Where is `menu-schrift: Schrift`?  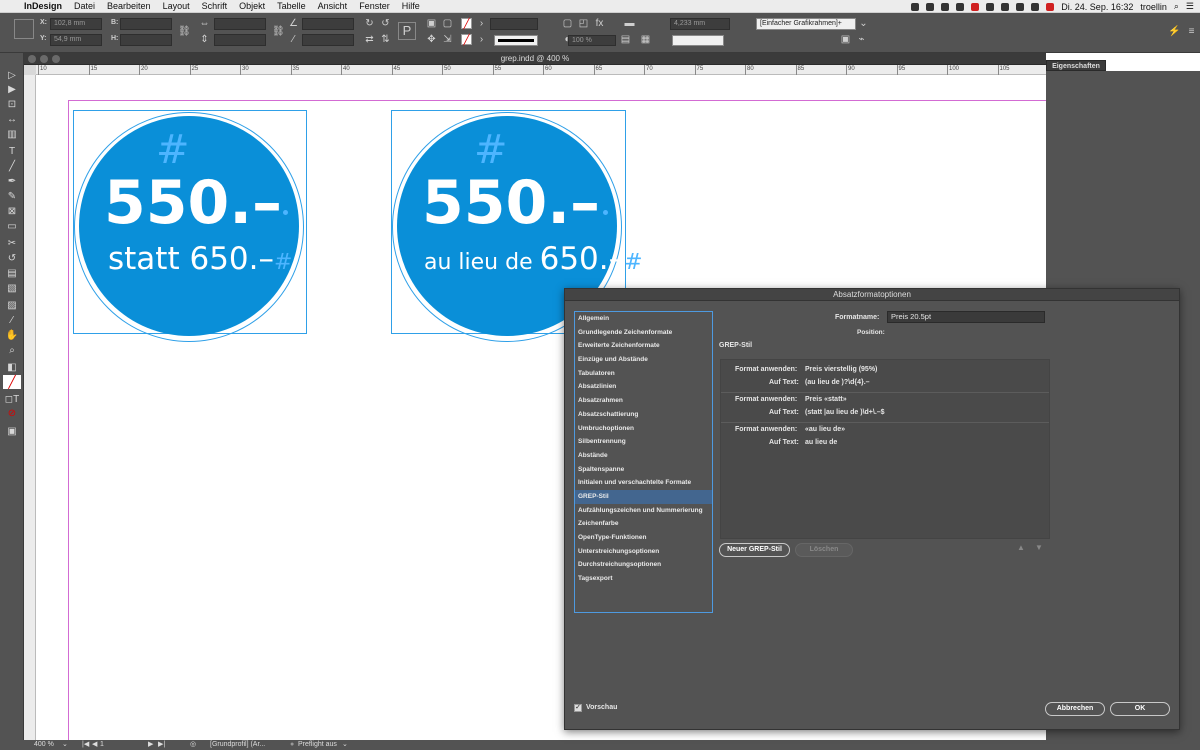 menu-schrift: Schrift is located at coordinates (215, 6).